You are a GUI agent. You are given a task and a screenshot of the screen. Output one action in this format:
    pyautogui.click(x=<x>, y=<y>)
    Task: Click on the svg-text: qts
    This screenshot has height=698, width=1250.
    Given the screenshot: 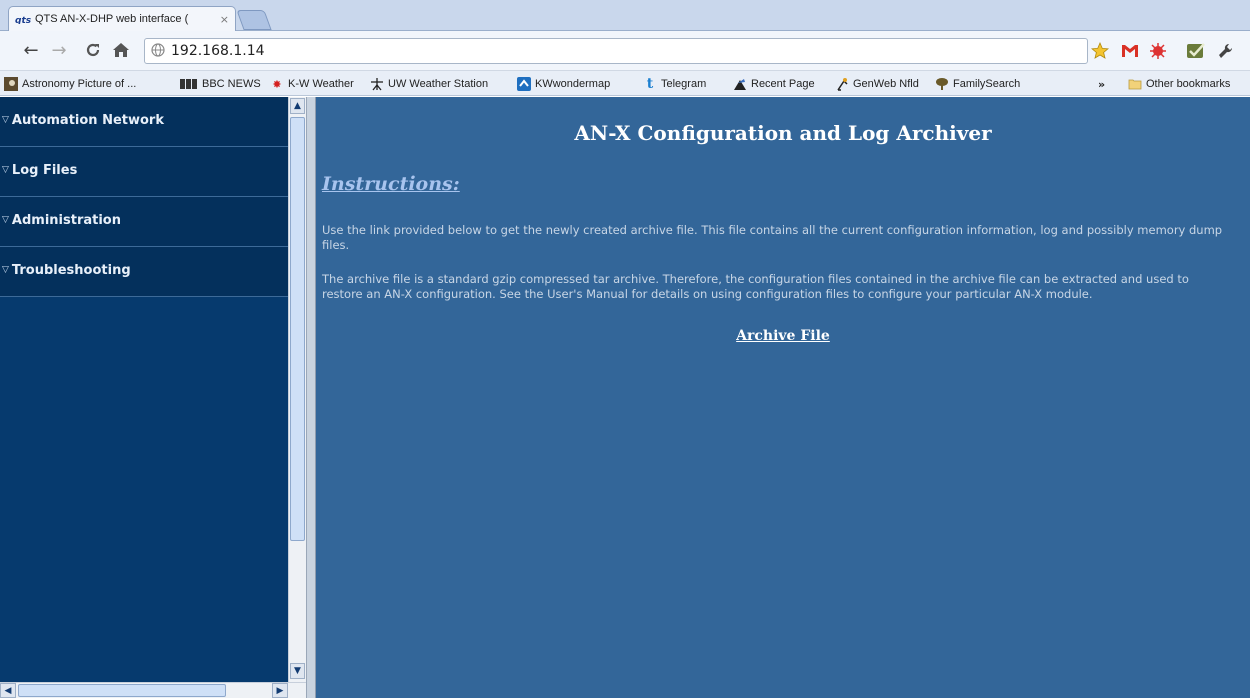 What is the action you would take?
    pyautogui.click(x=23, y=20)
    